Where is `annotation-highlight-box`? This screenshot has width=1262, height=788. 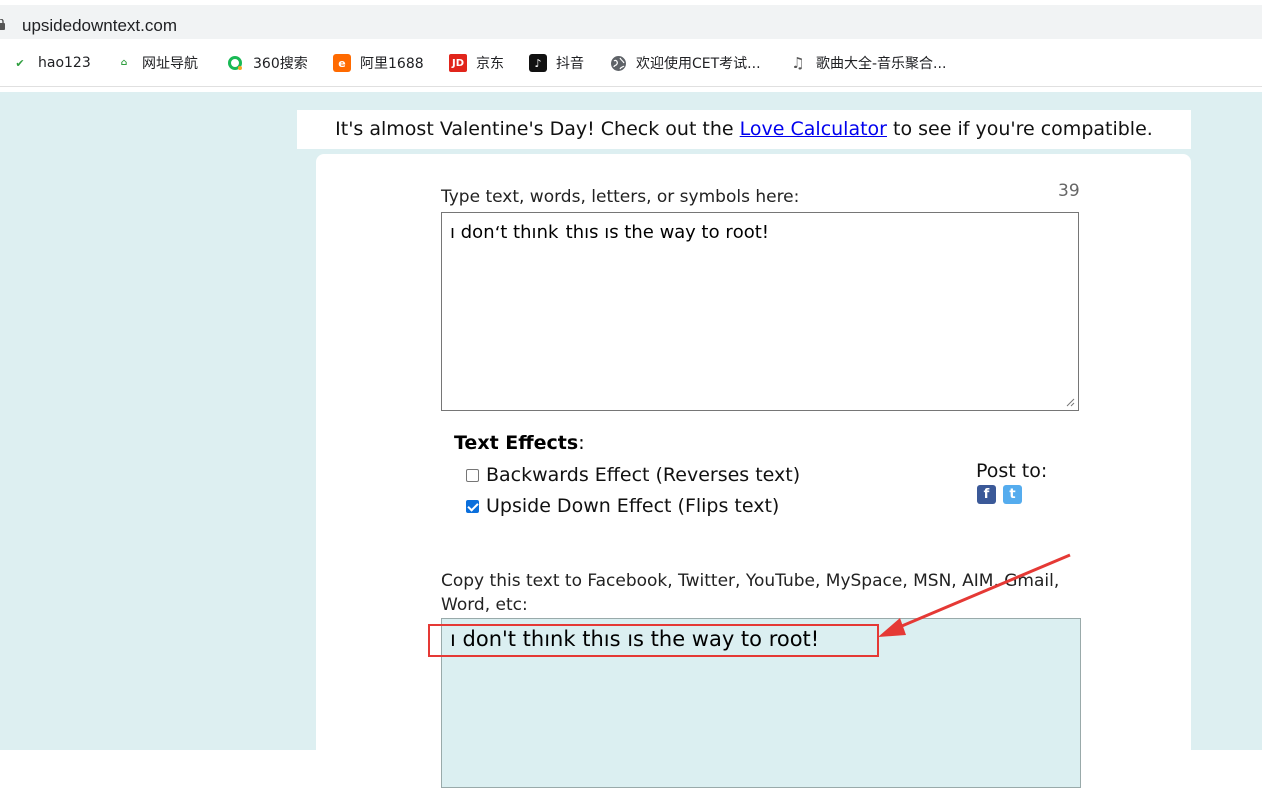
annotation-highlight-box is located at coordinates (653, 640).